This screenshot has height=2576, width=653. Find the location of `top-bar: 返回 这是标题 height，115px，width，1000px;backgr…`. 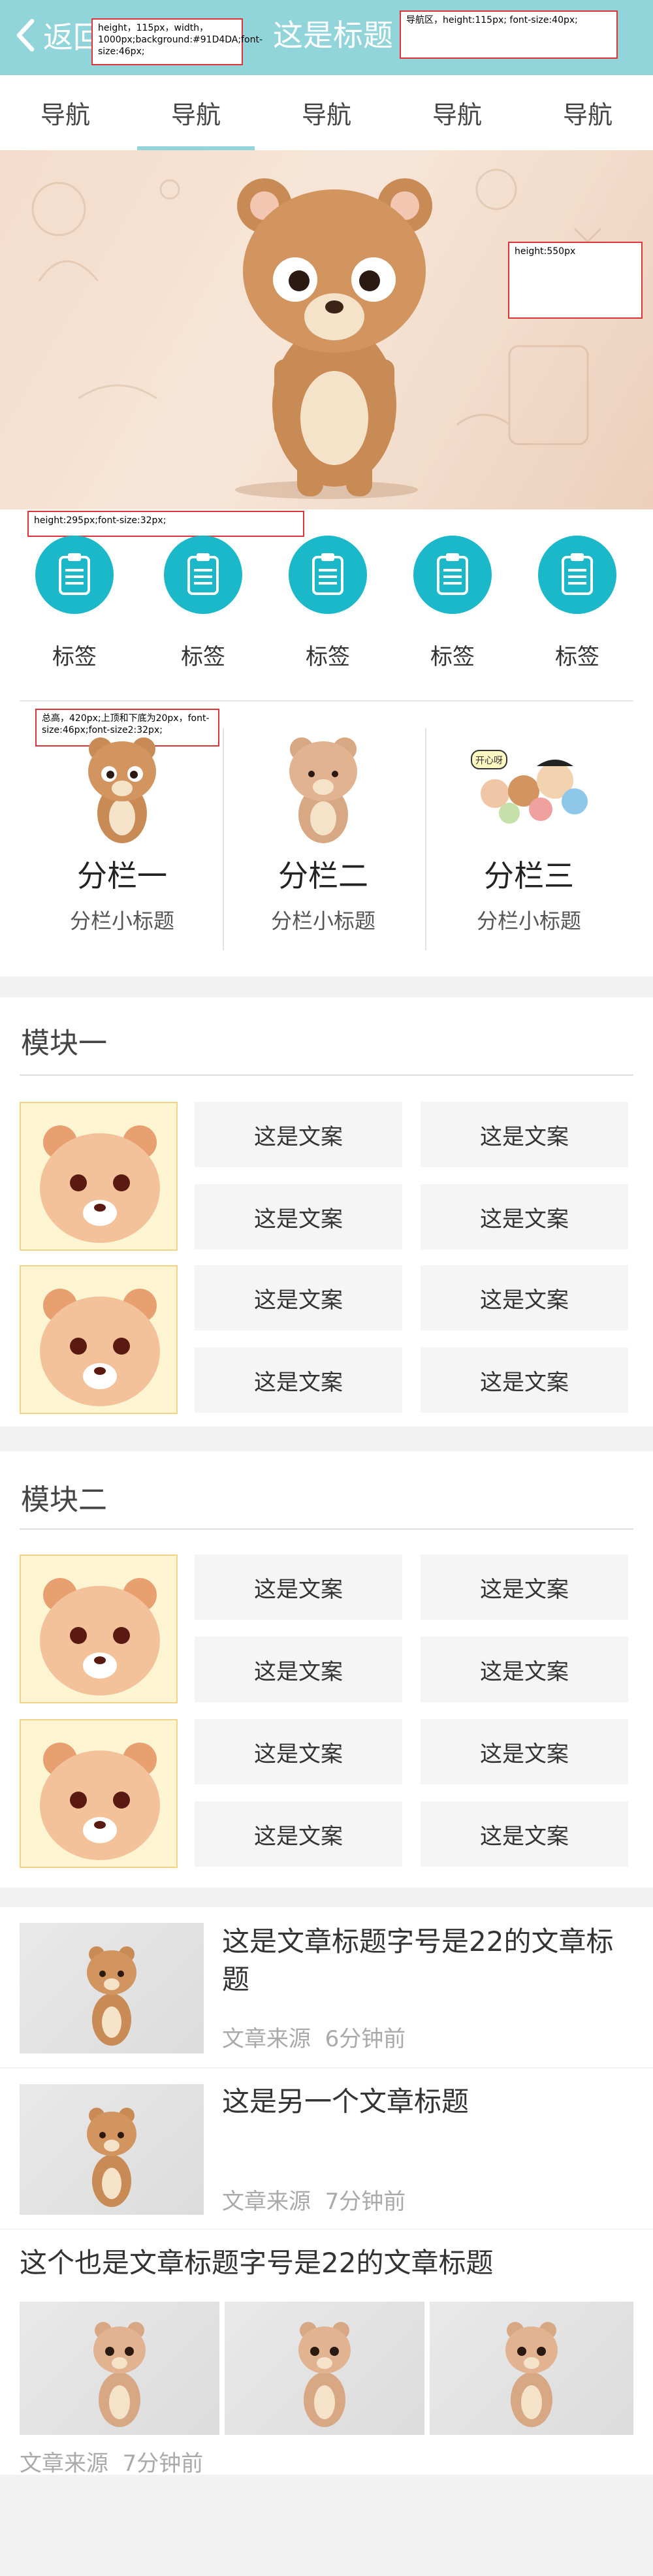

top-bar: 返回 这是标题 height，115px，width，1000px;backgr… is located at coordinates (327, 37).